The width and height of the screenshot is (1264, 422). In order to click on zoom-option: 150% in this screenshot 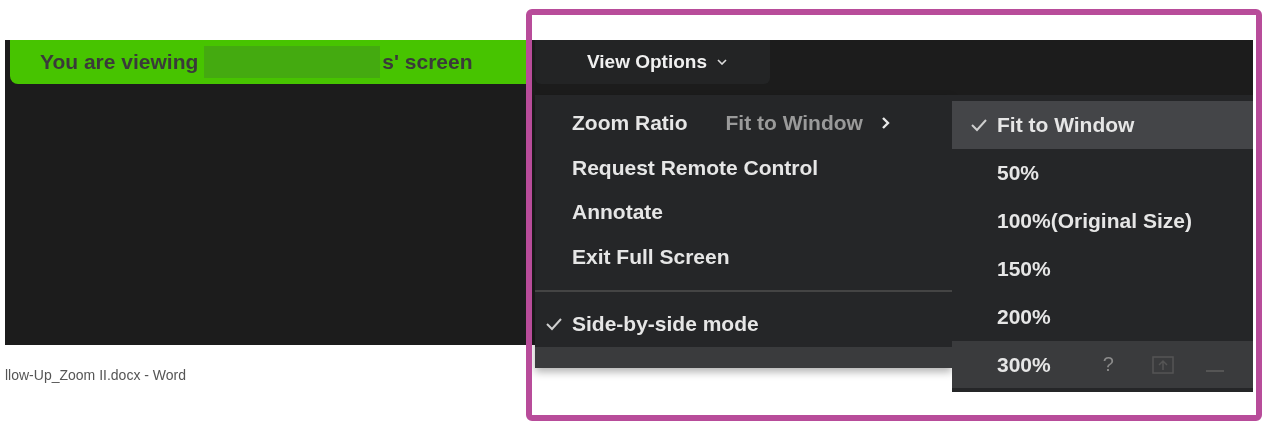, I will do `click(1102, 269)`.